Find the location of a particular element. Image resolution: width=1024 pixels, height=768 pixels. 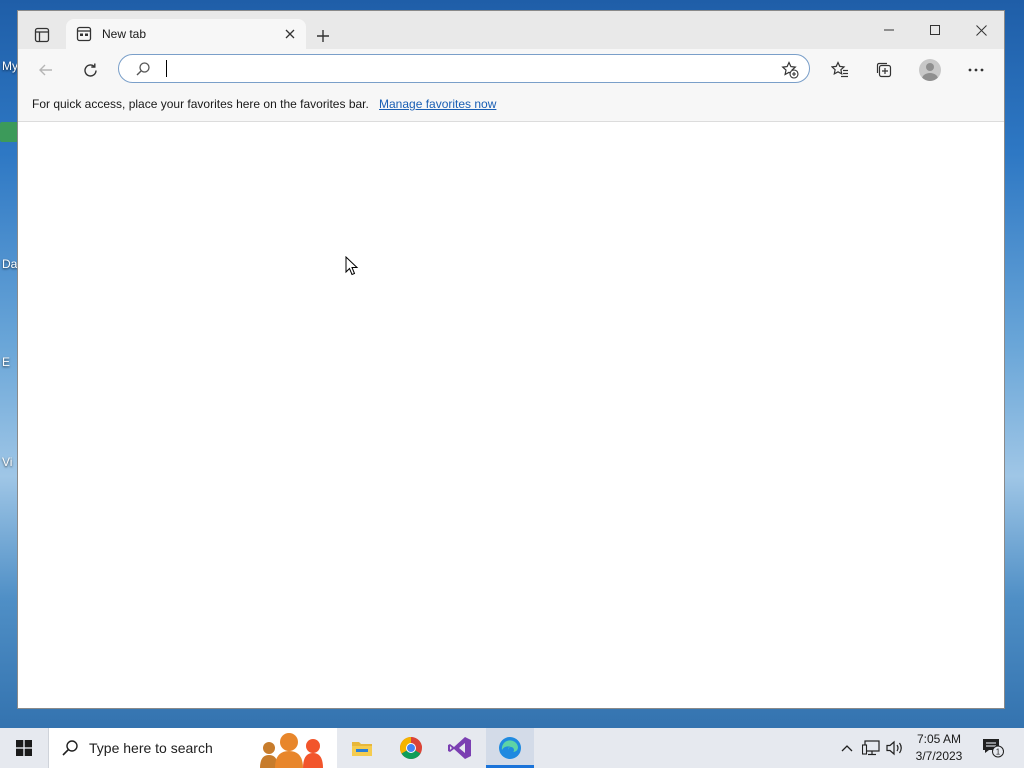

back-button is located at coordinates (46, 70).